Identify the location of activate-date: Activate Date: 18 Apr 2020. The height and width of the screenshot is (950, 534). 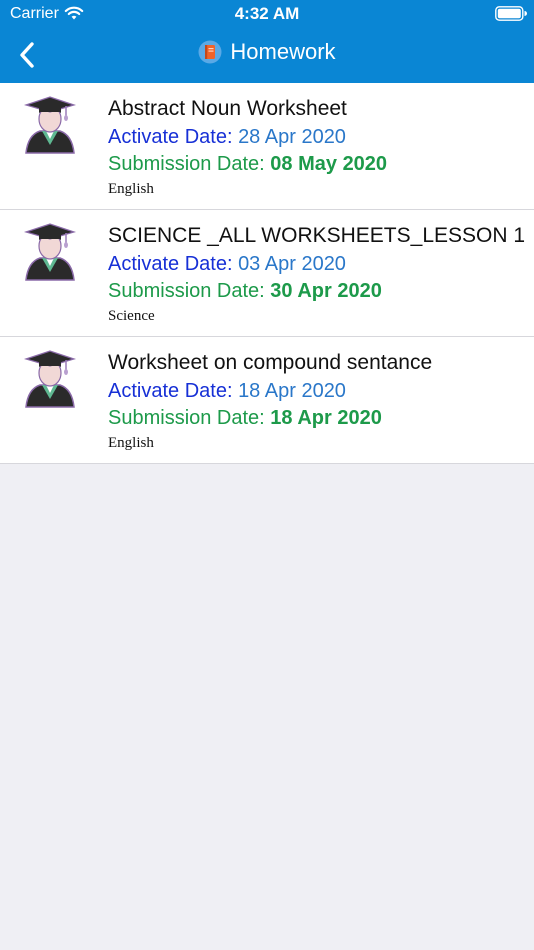
(227, 391).